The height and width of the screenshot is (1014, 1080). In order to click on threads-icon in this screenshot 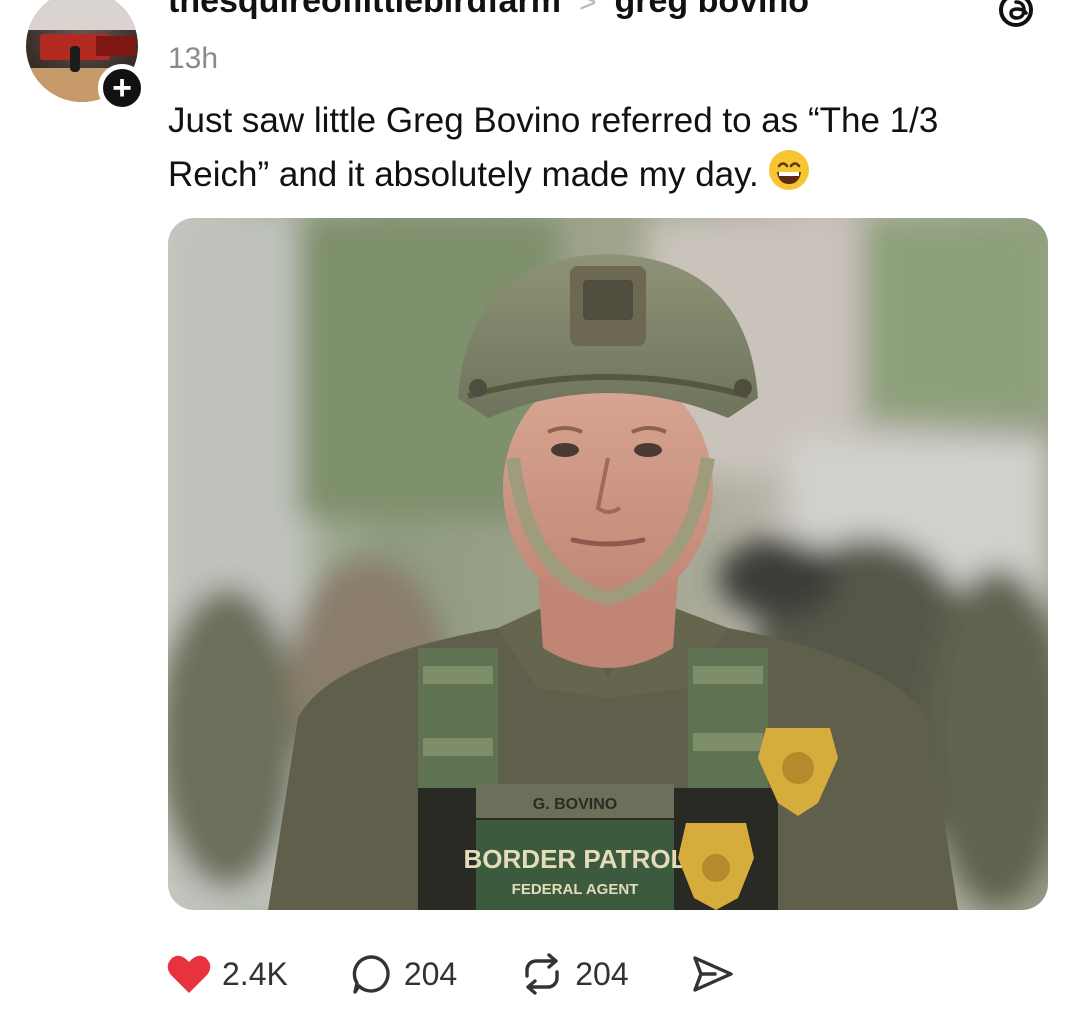, I will do `click(1016, 16)`.